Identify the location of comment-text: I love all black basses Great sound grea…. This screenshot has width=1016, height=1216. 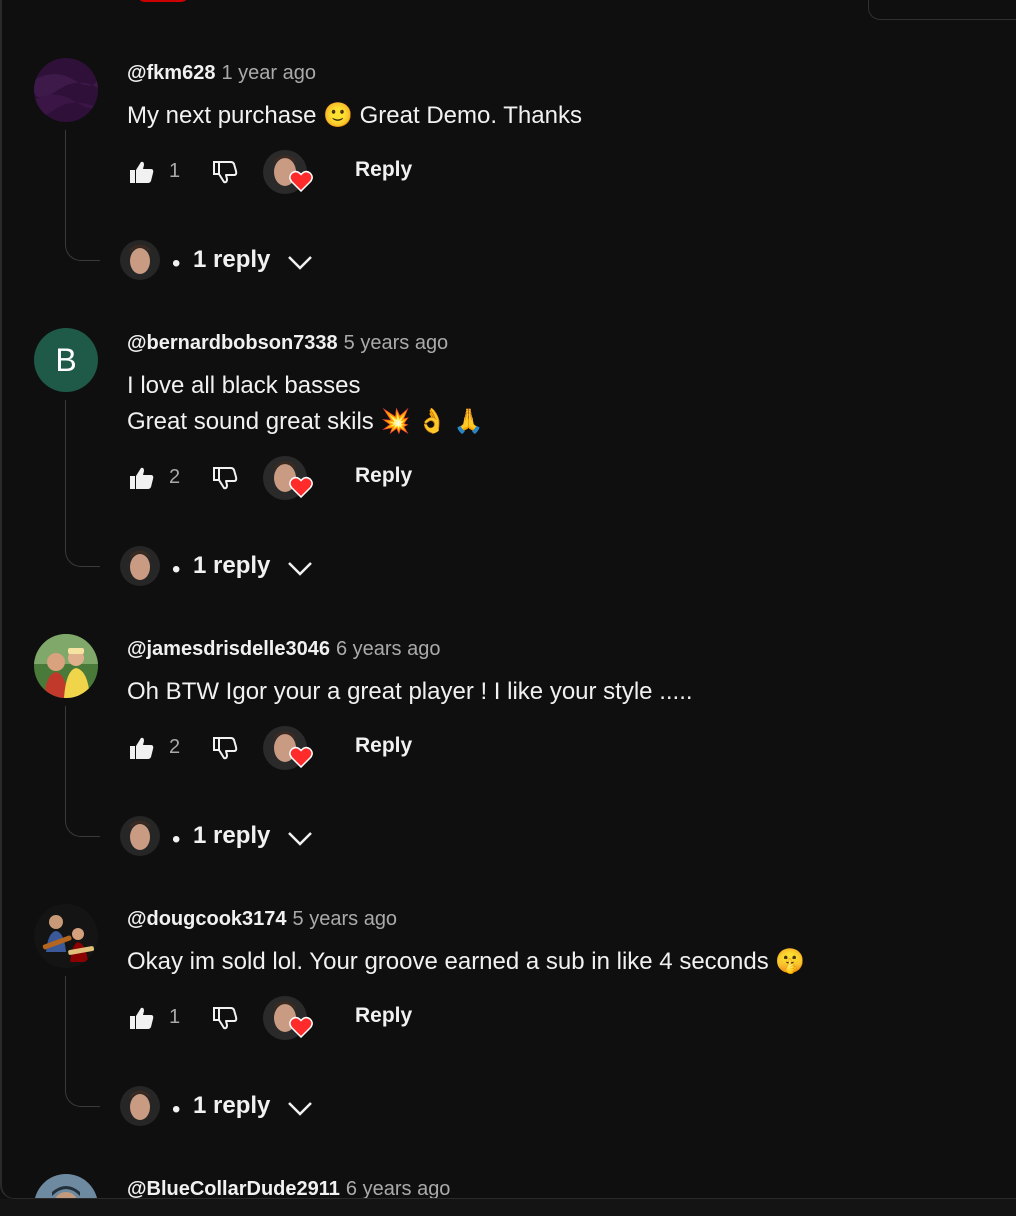
(305, 403).